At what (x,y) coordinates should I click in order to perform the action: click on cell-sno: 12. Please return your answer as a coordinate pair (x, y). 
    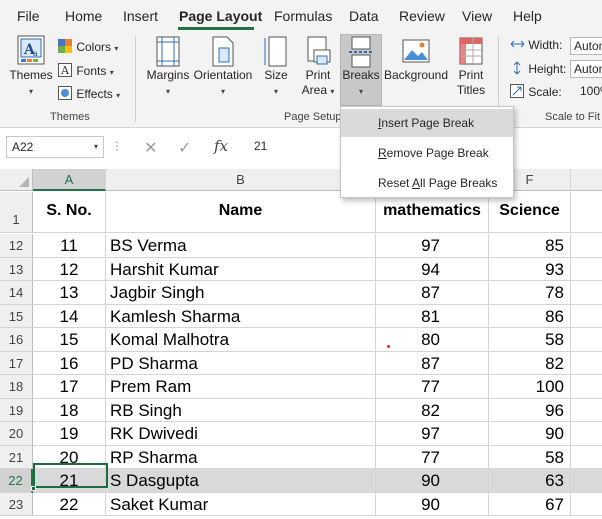
    Looking at the image, I should click on (69, 268).